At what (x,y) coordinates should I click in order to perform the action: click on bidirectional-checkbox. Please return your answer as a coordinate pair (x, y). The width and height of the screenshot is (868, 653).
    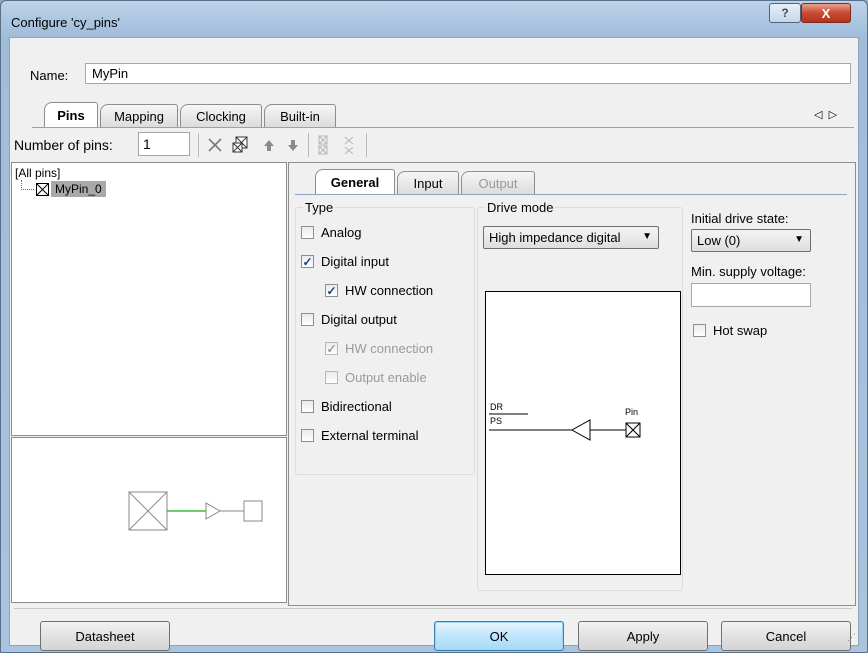
    Looking at the image, I should click on (307, 406).